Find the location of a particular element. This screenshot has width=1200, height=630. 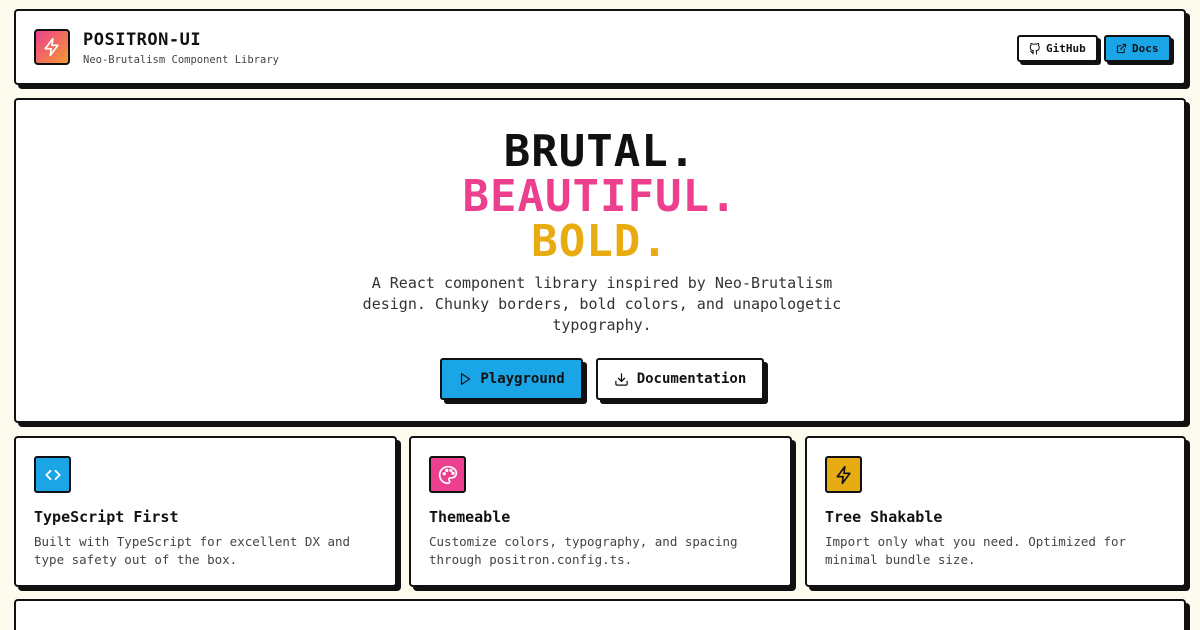

external-link-icon is located at coordinates (1121, 48).